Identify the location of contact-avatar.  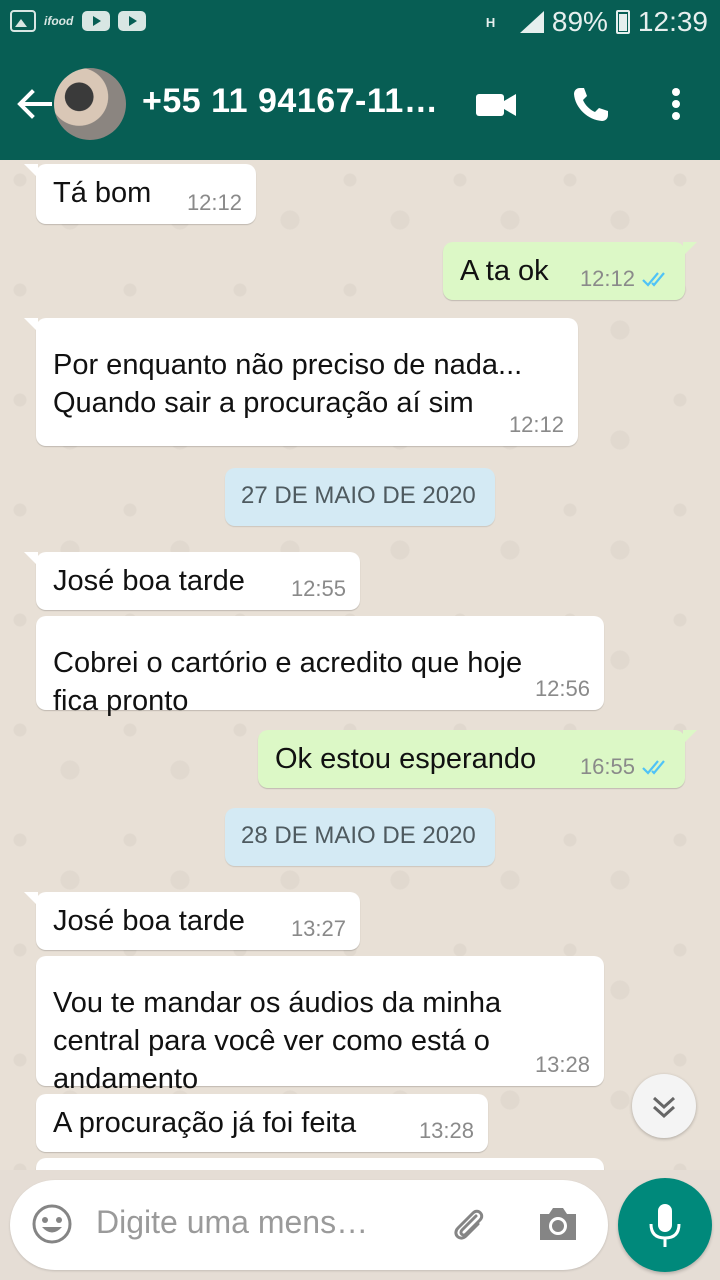
(90, 104).